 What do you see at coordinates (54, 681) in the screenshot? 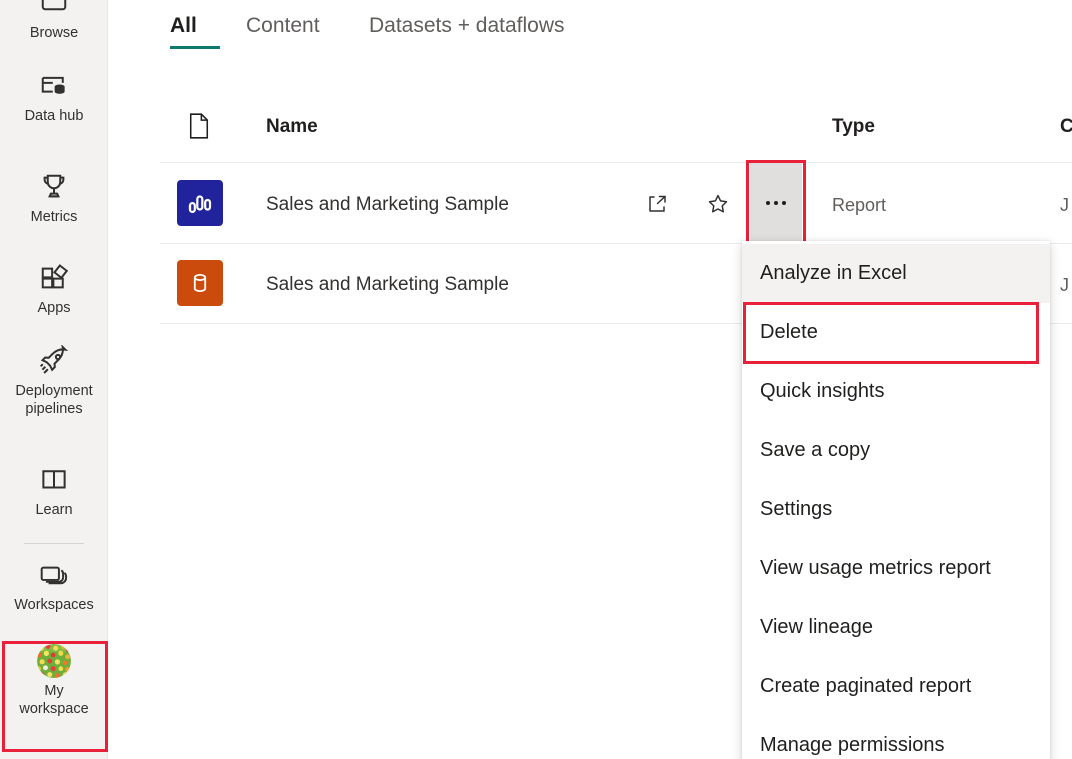
I see `sidebar-item-my-workspace: My workspace` at bounding box center [54, 681].